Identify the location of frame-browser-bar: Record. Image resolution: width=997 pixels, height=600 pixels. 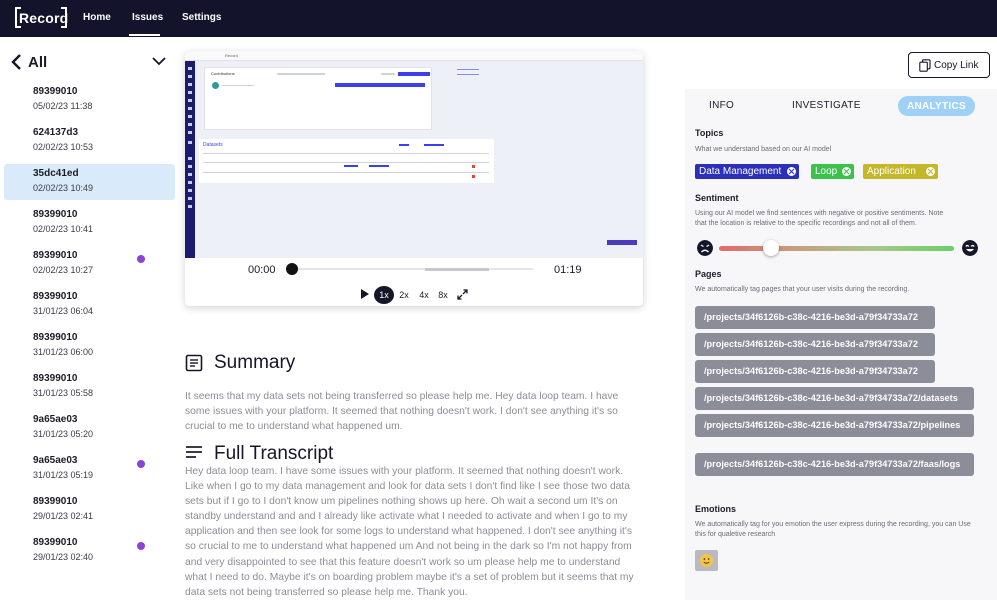
(414, 56).